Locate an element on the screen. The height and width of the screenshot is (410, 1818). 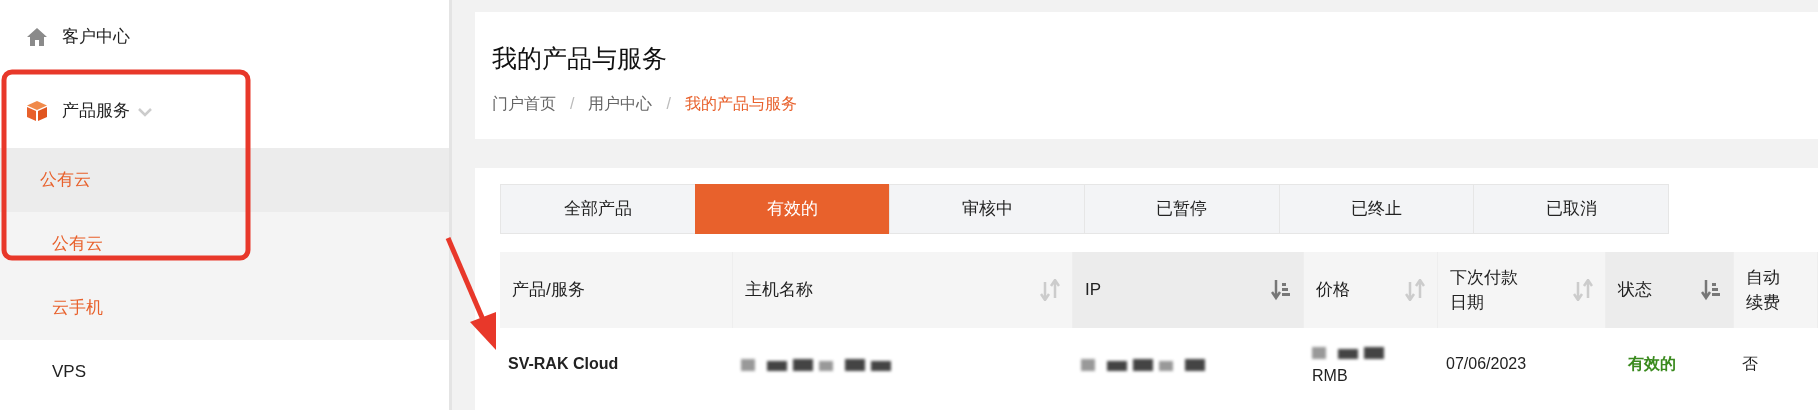
table-cell-text: SV-RAK Cloud is located at coordinates (563, 364).